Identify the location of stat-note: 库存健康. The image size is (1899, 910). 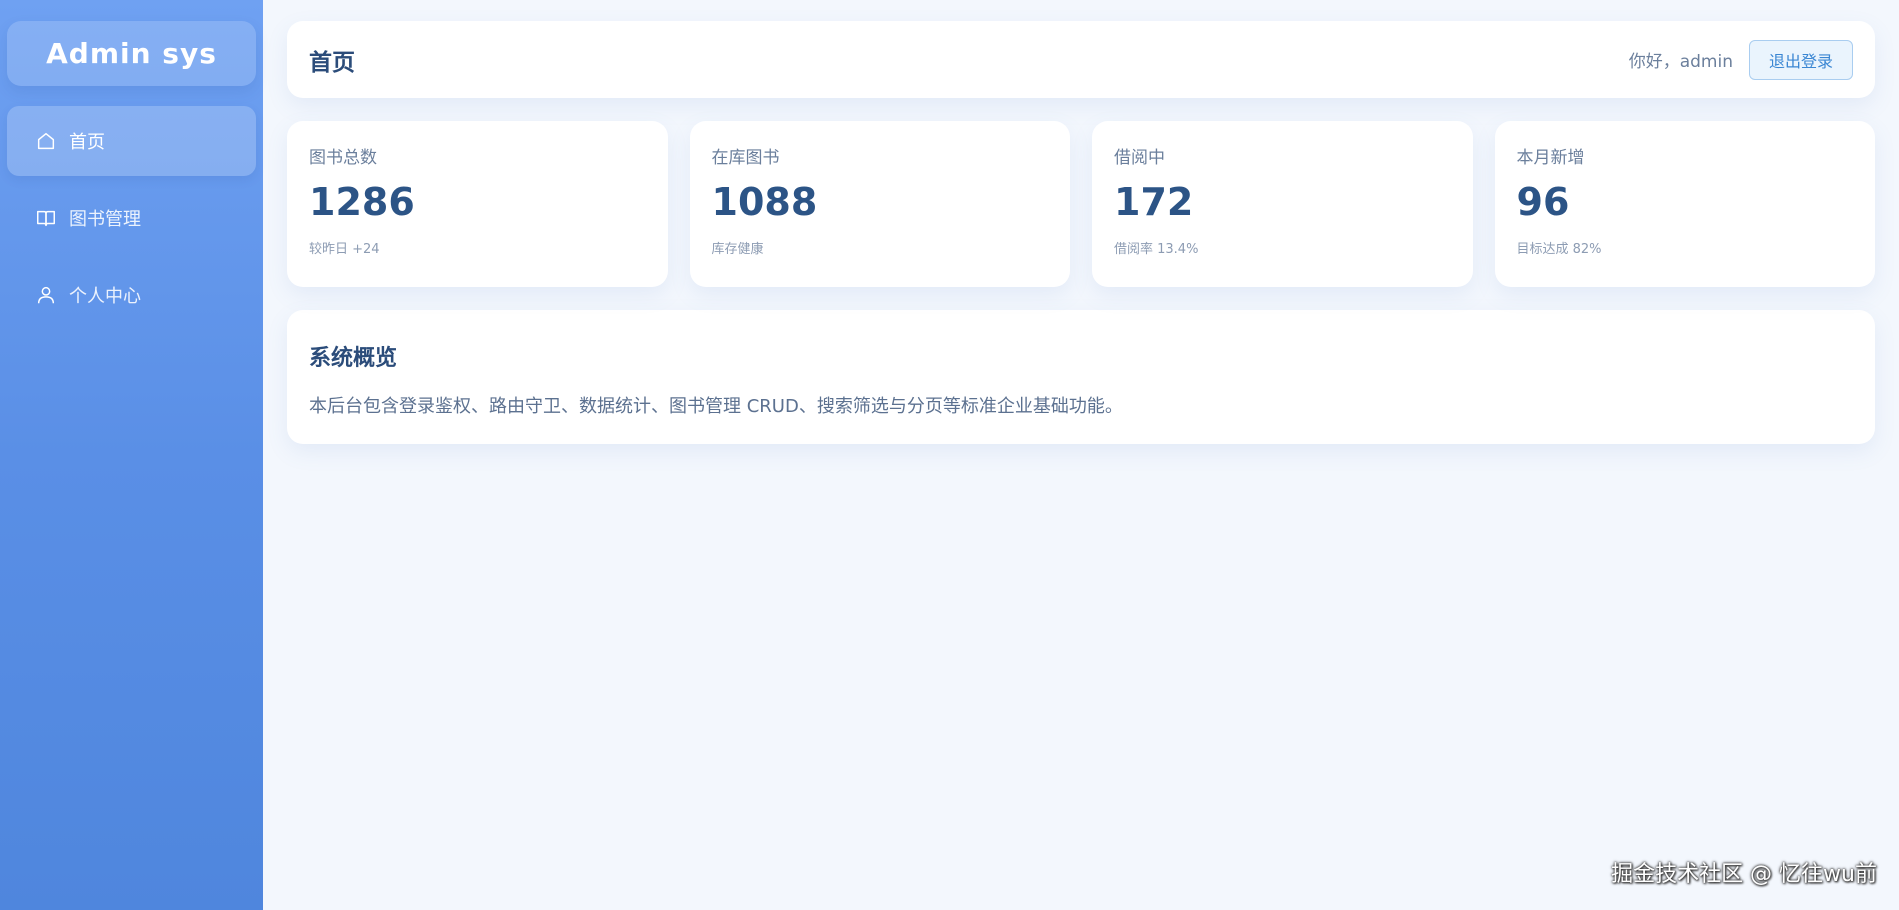
(737, 249).